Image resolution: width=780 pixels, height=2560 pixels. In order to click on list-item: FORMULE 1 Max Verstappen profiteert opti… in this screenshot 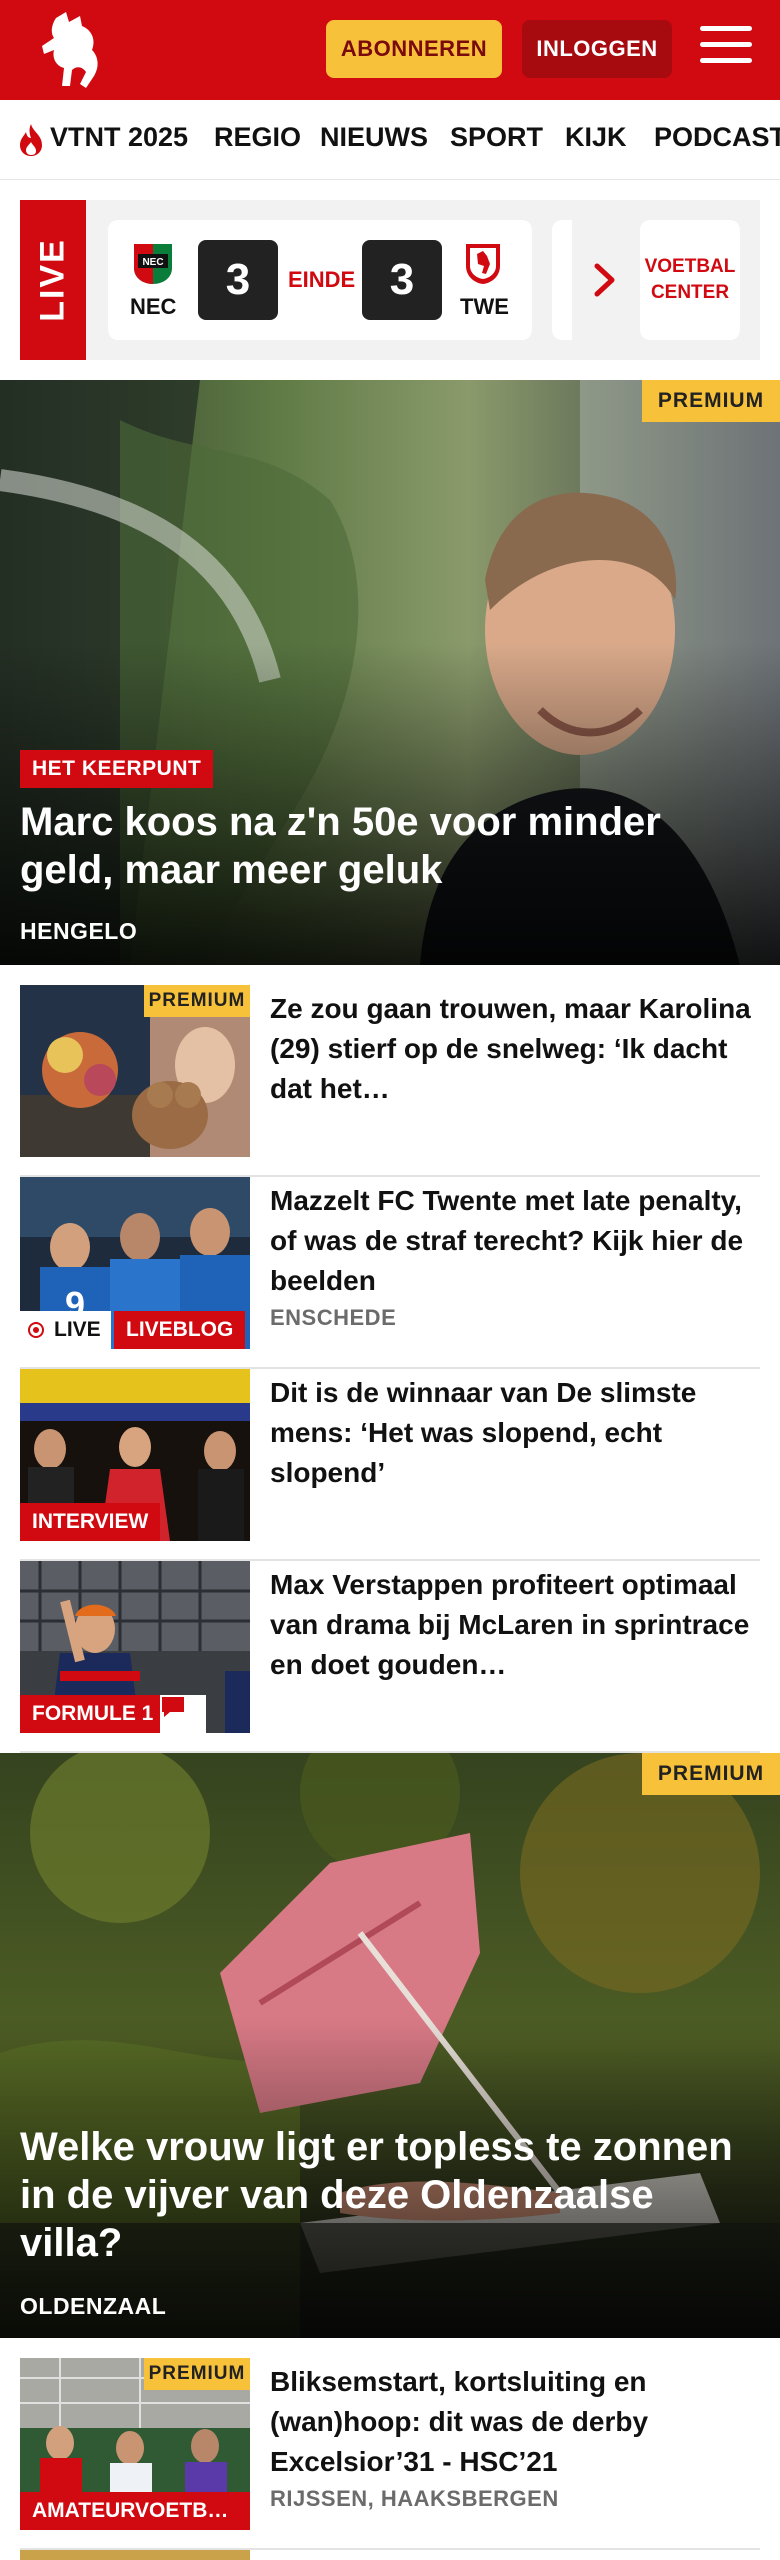, I will do `click(390, 1657)`.